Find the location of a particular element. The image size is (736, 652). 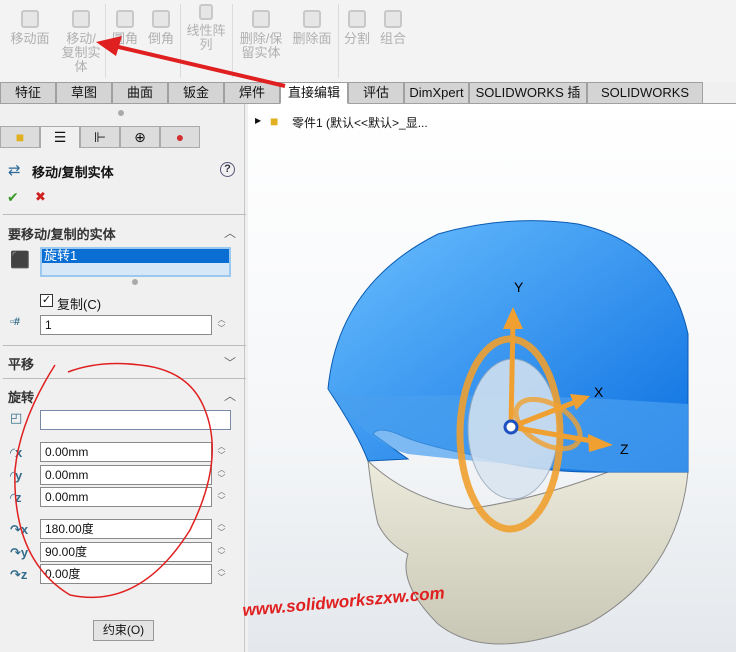

feature-tree-tab: ■ is located at coordinates (20, 137).